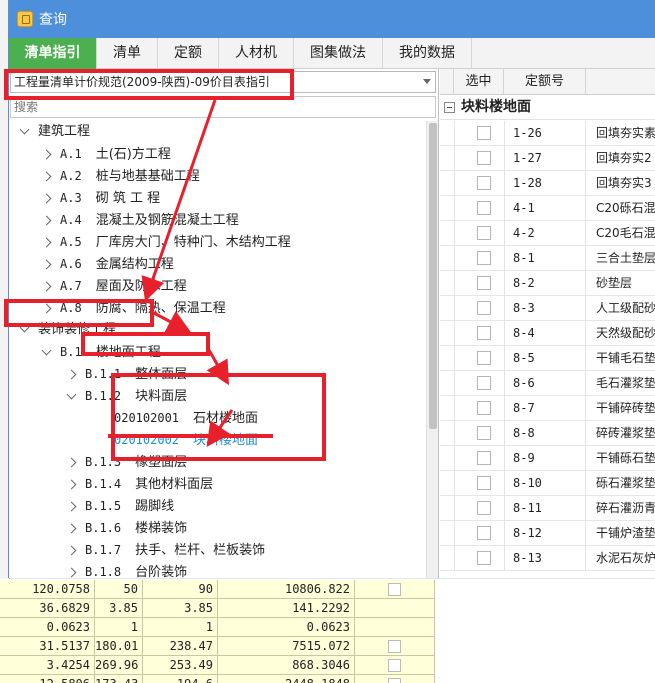 The width and height of the screenshot is (655, 683). I want to click on collapse-icon, so click(449, 107).